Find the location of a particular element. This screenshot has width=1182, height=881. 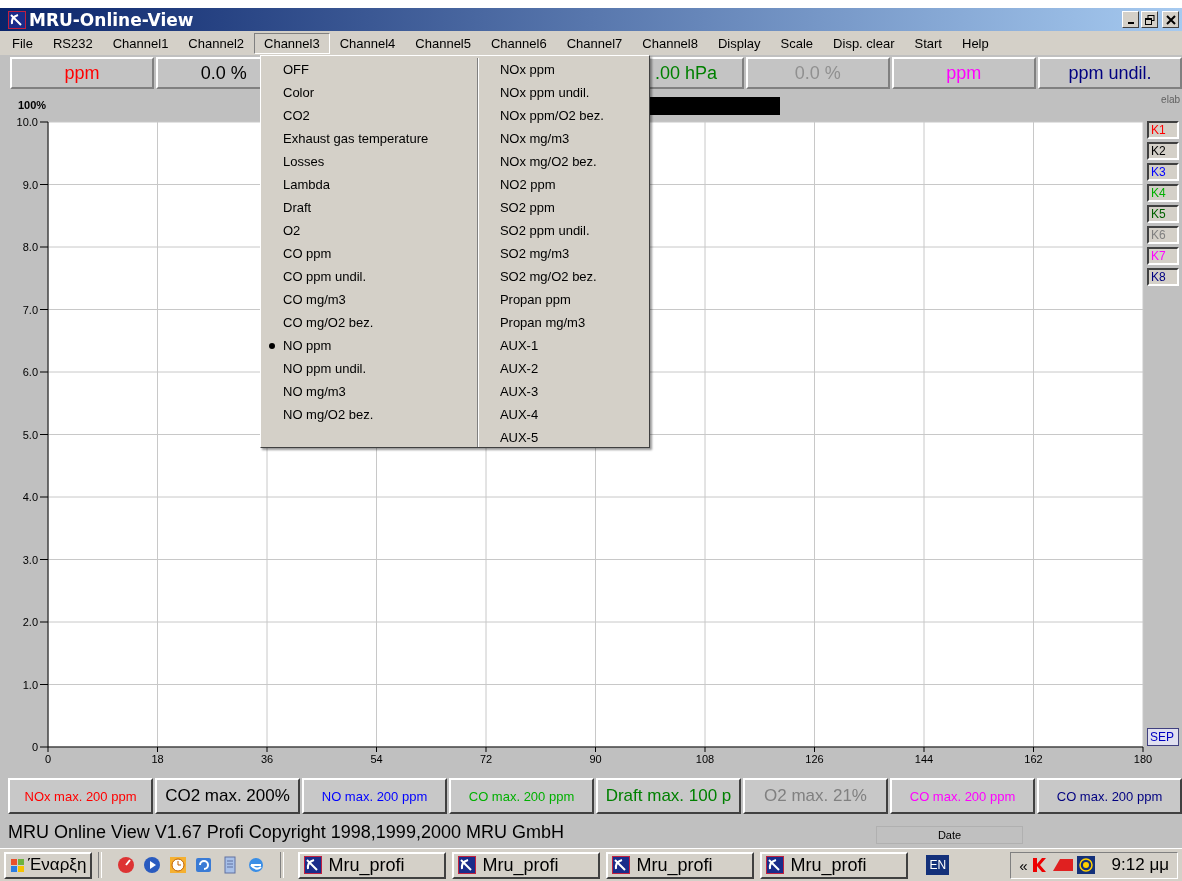

close-icon is located at coordinates (1170, 19).